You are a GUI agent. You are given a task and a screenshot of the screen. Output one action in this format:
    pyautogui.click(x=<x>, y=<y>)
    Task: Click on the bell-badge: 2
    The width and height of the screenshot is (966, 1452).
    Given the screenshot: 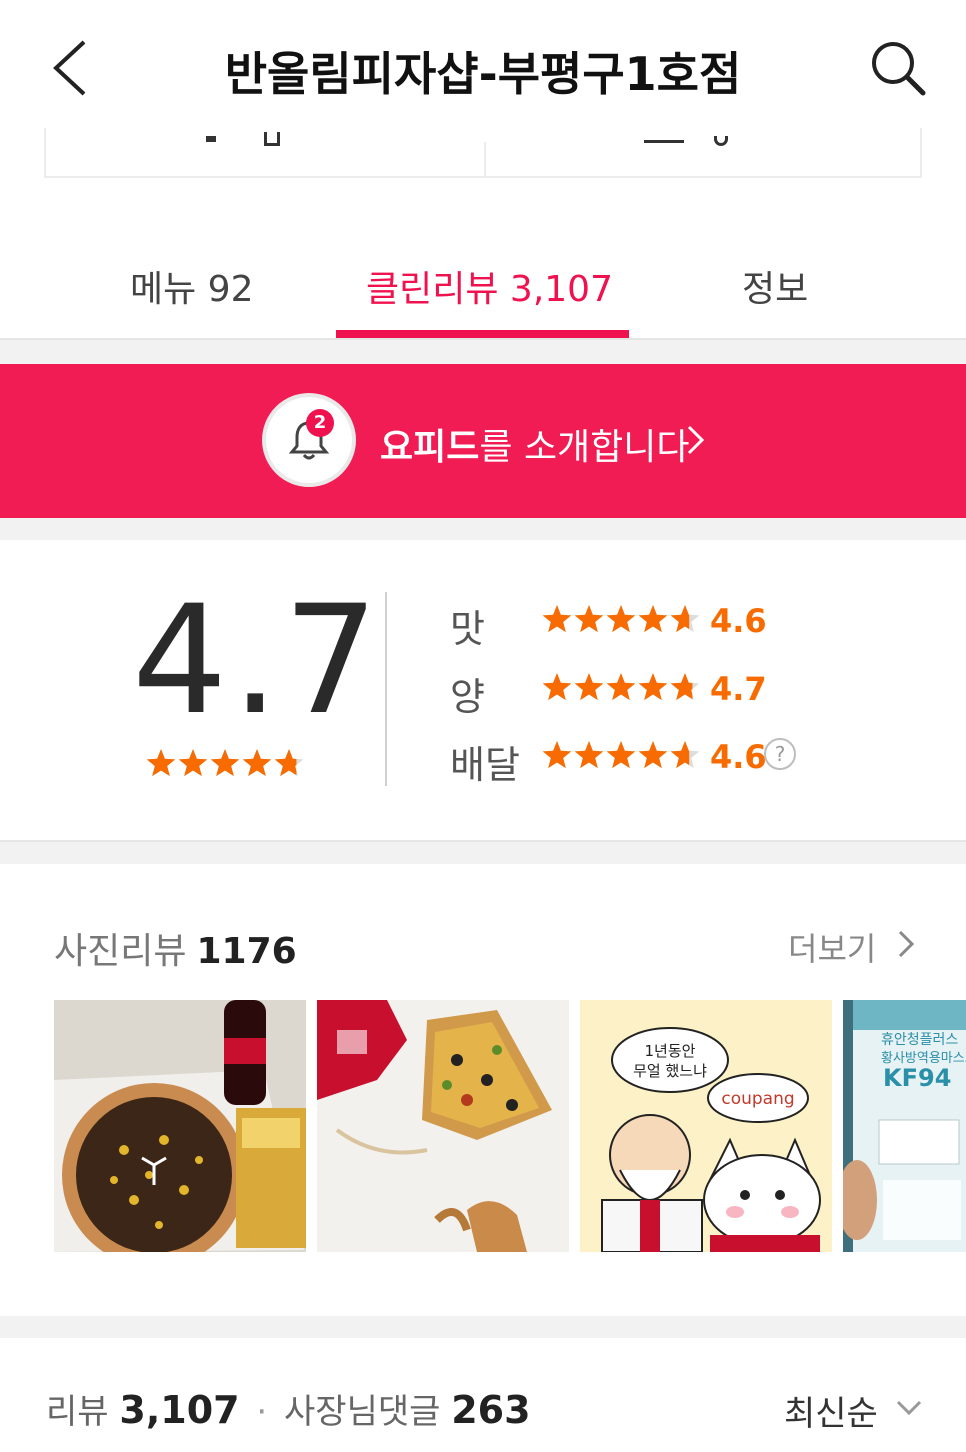 What is the action you would take?
    pyautogui.click(x=309, y=440)
    